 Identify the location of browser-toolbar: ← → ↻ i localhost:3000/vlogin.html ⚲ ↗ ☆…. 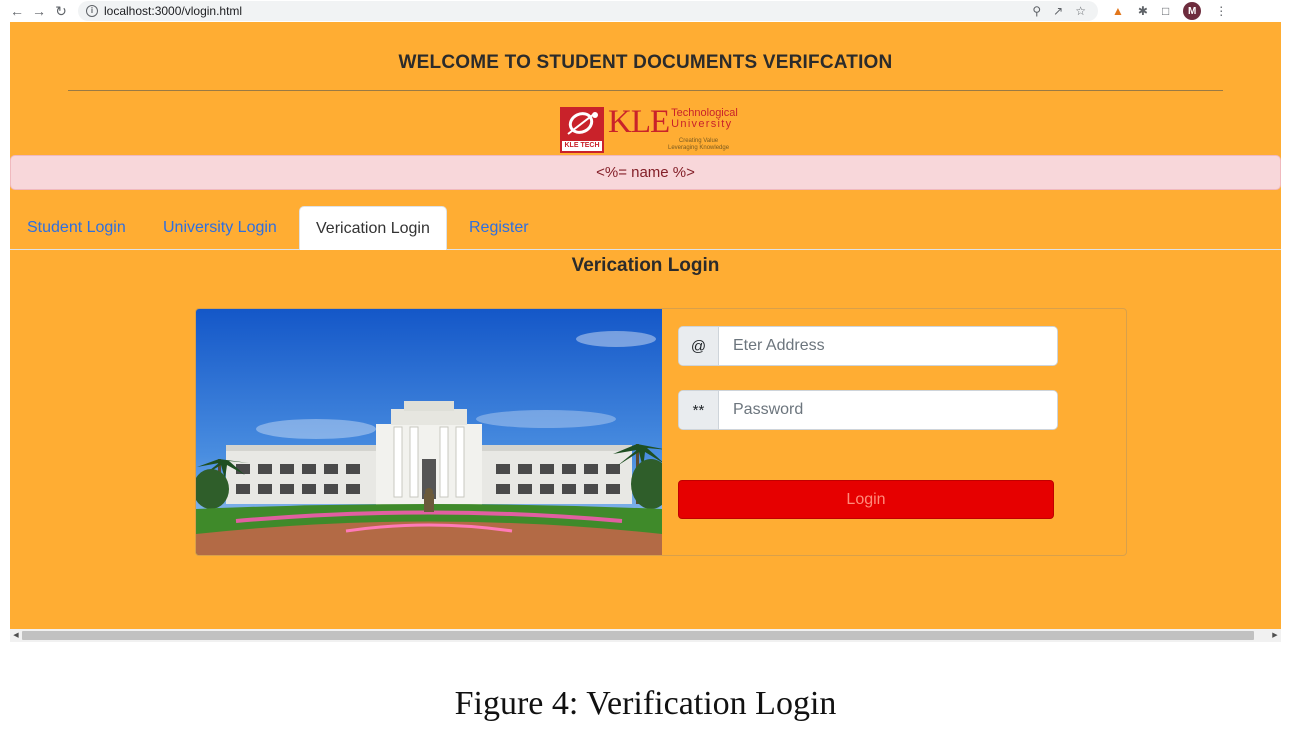
(645, 11).